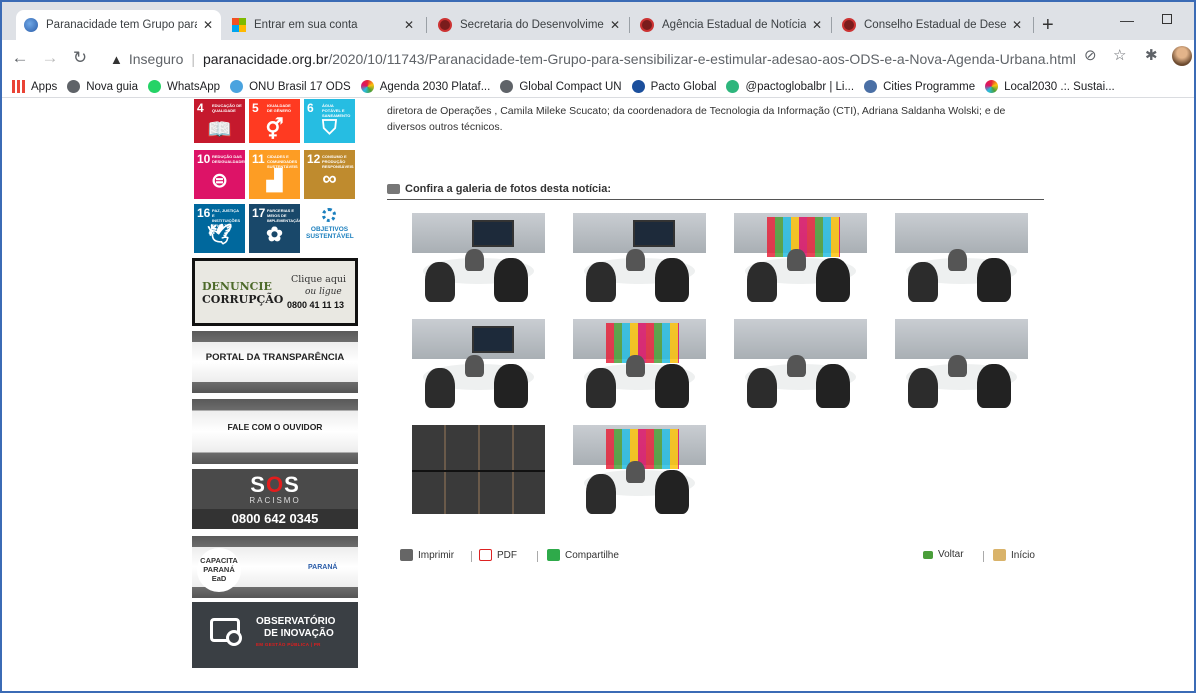  What do you see at coordinates (1119, 55) in the screenshot?
I see `star-icon: ☆` at bounding box center [1119, 55].